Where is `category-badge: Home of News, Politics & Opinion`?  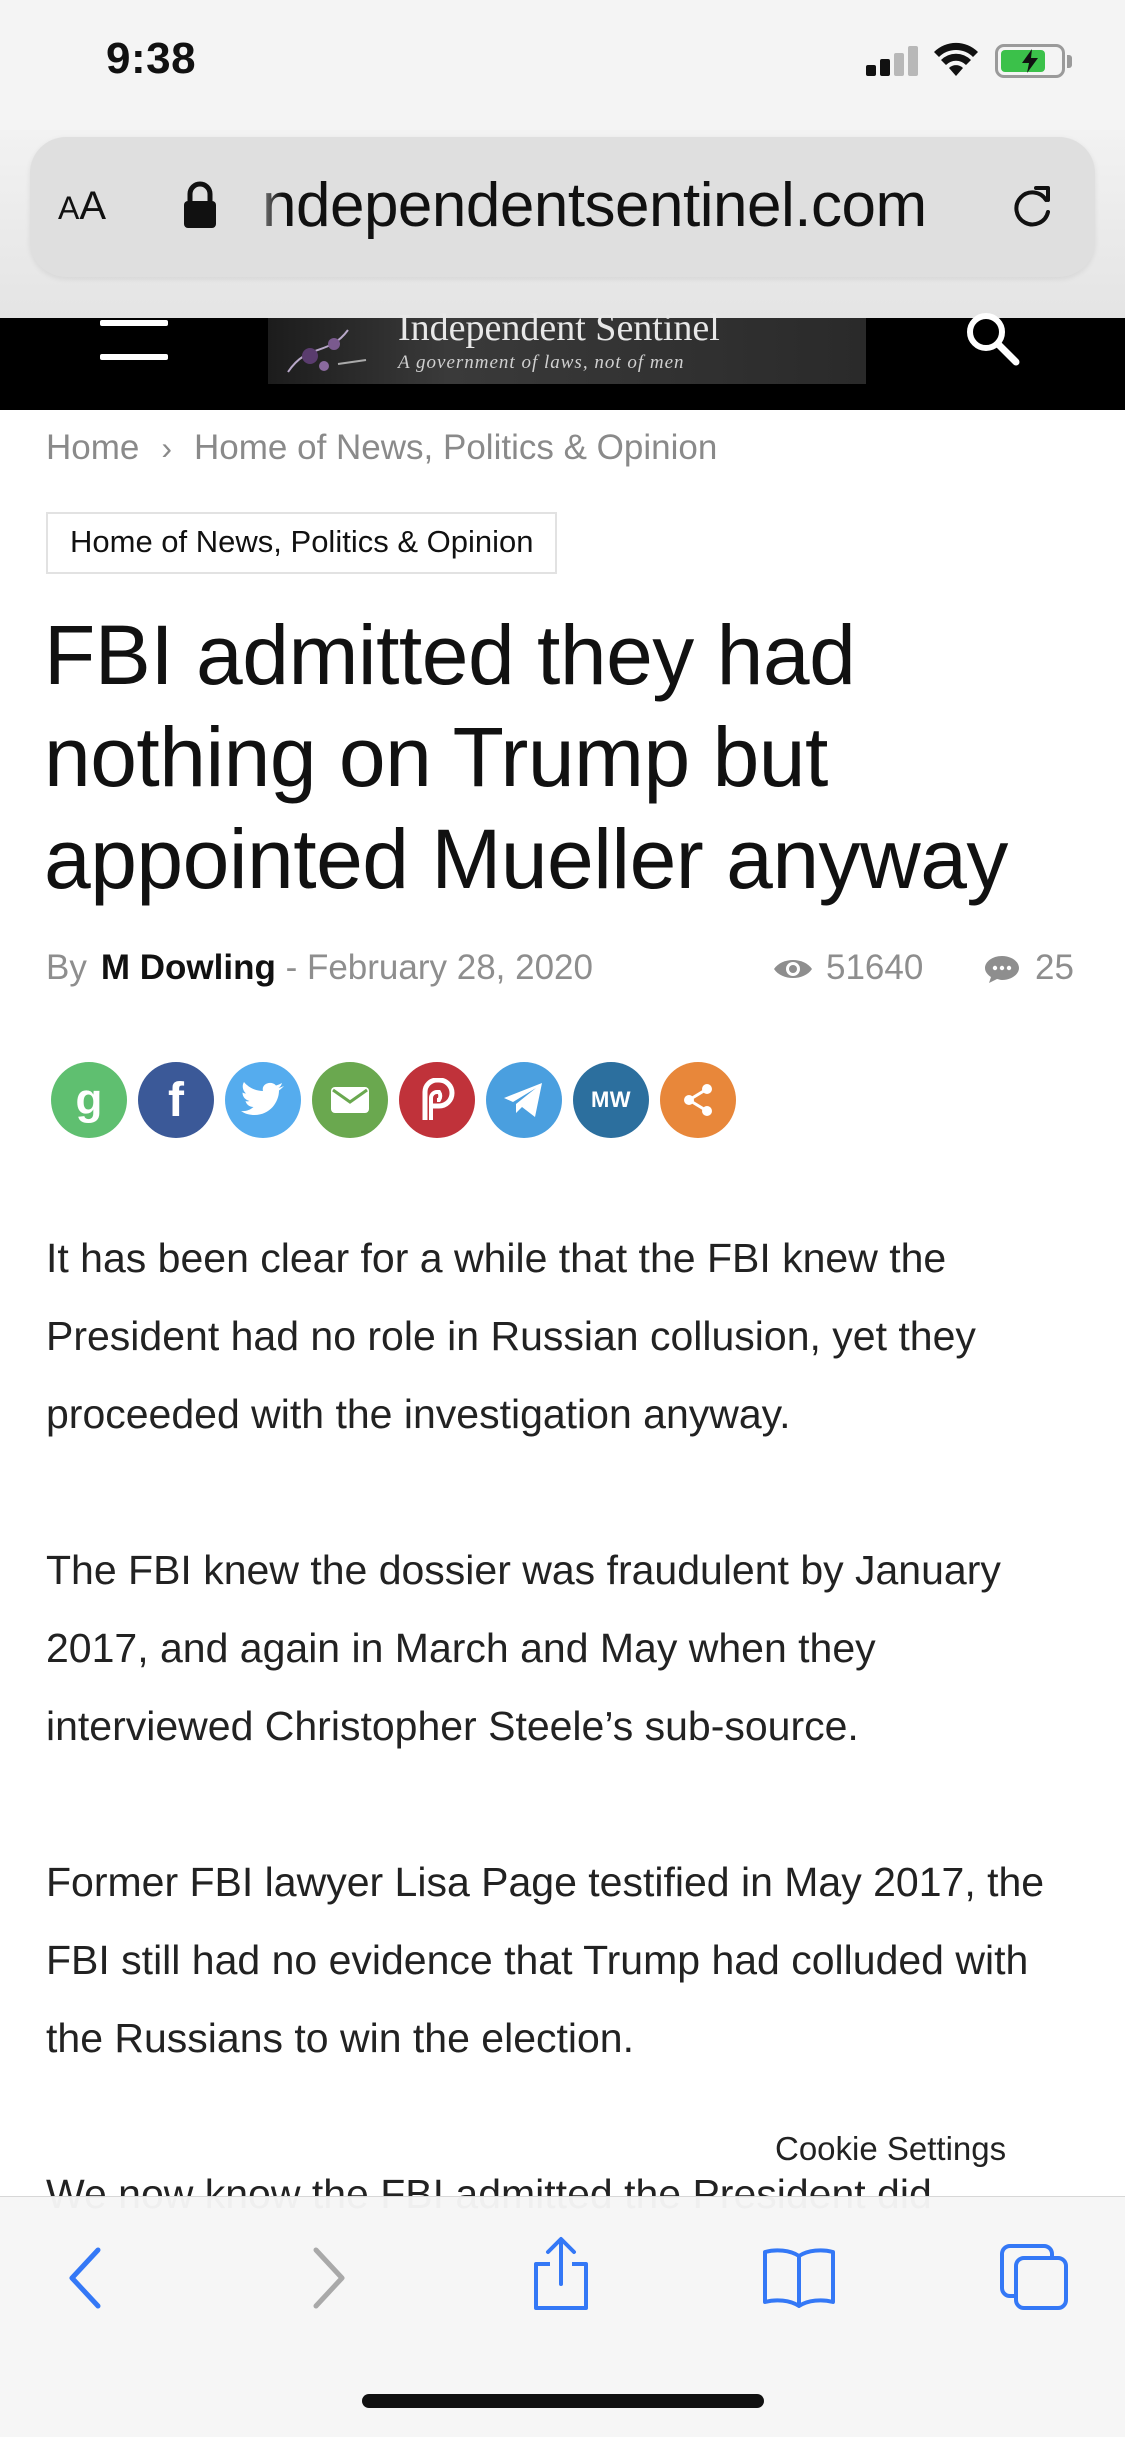 category-badge: Home of News, Politics & Opinion is located at coordinates (302, 543).